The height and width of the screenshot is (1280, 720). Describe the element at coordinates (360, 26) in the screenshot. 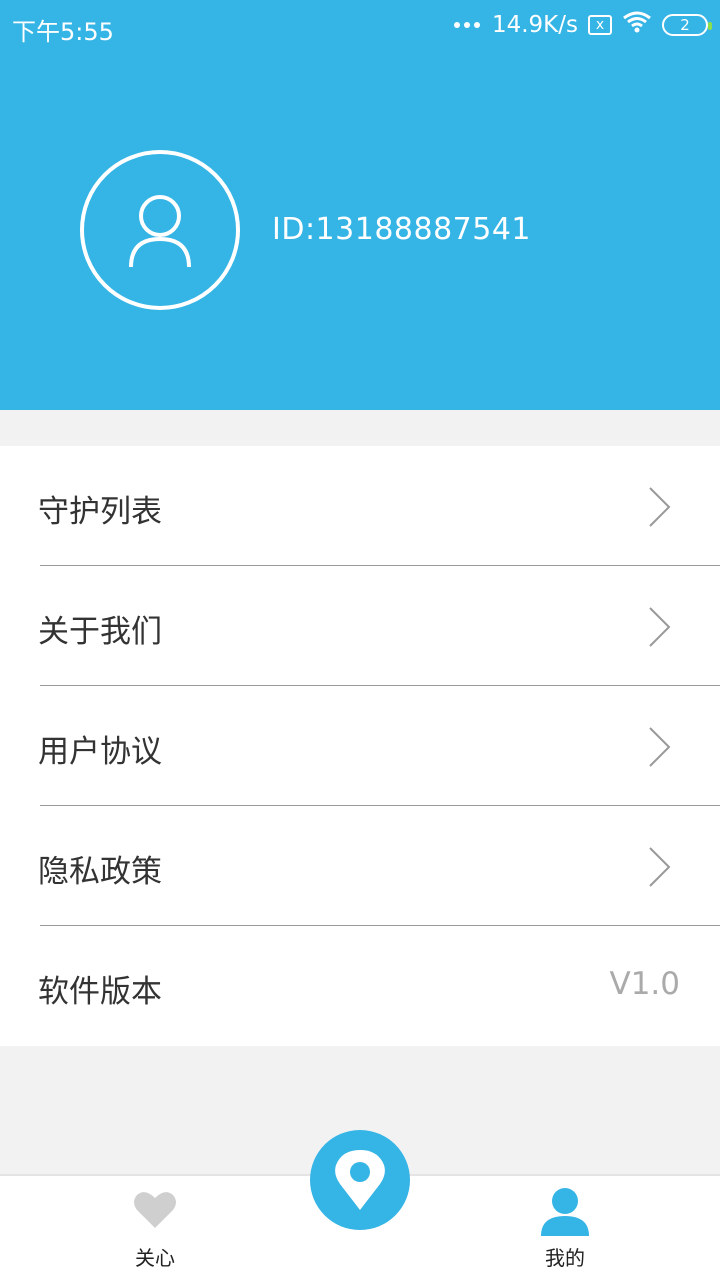

I see `status-bar: 下午5:55 14.9K/s x 2` at that location.